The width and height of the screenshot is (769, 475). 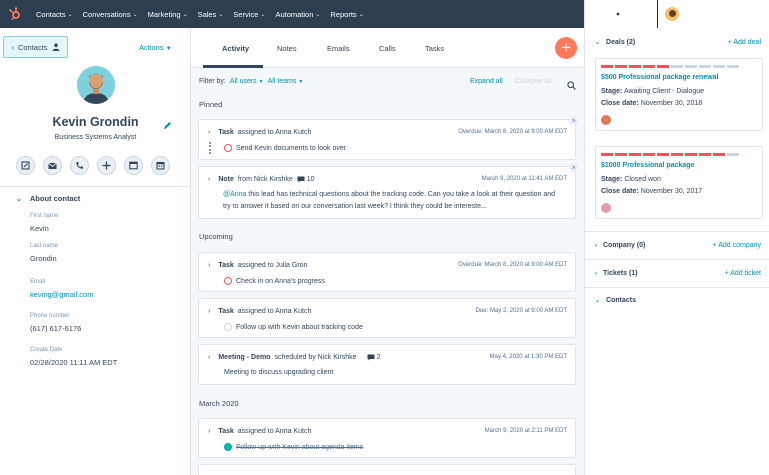 I want to click on tab-emails: Emails, so click(x=338, y=48).